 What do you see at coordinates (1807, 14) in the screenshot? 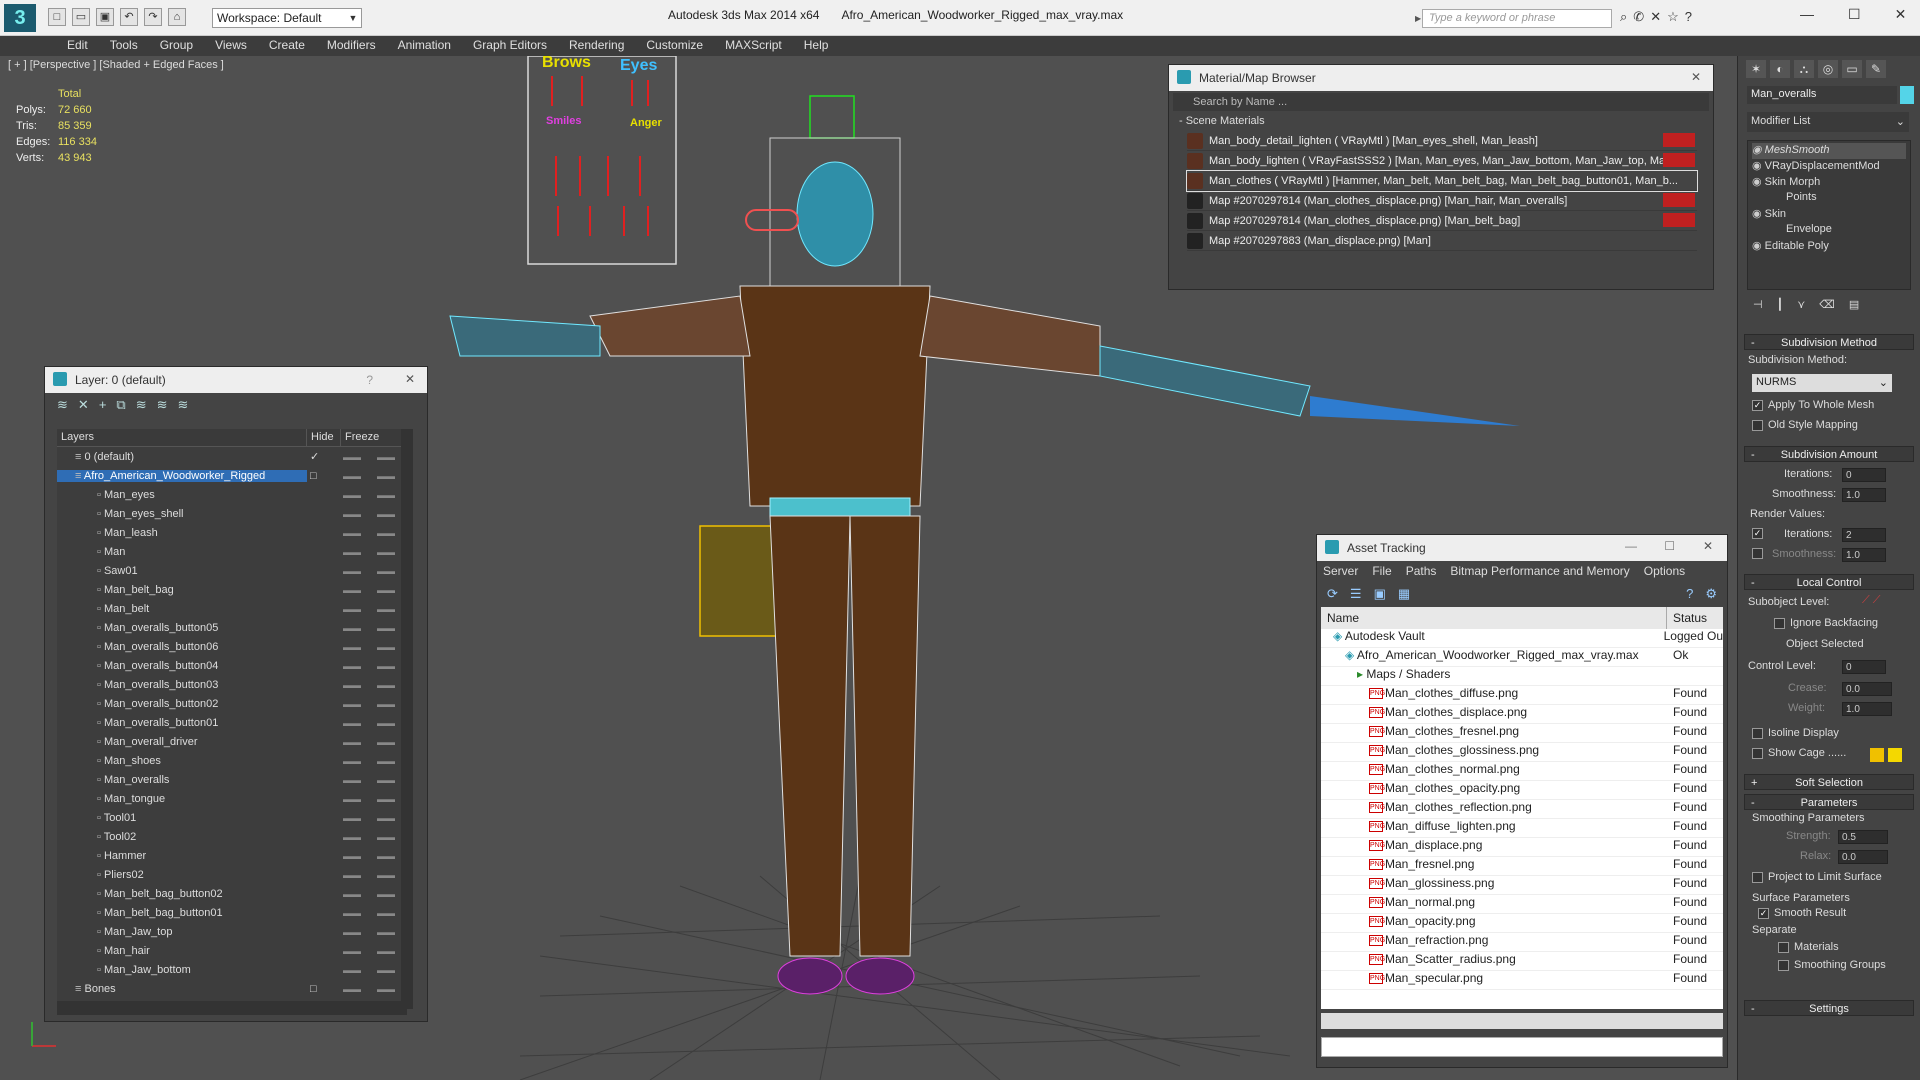
I see `minimize-icon: —` at bounding box center [1807, 14].